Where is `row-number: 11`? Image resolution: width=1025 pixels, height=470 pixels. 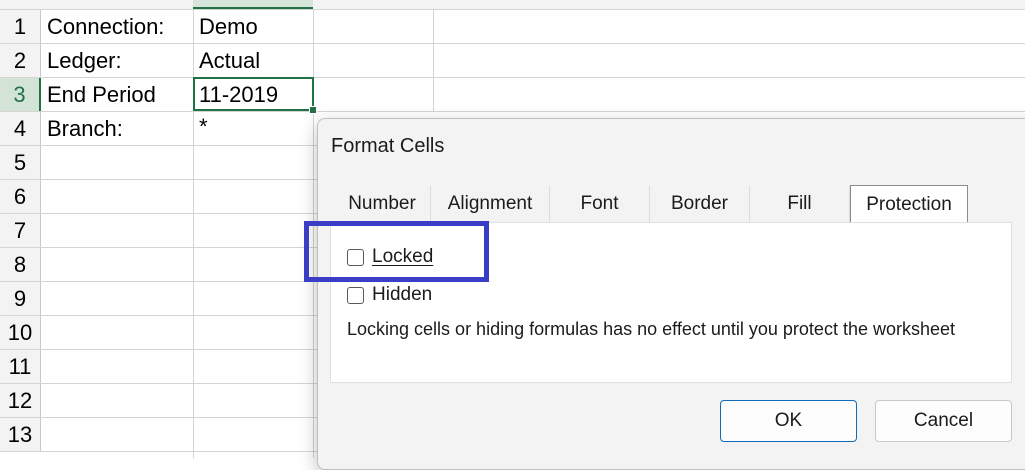 row-number: 11 is located at coordinates (20, 366).